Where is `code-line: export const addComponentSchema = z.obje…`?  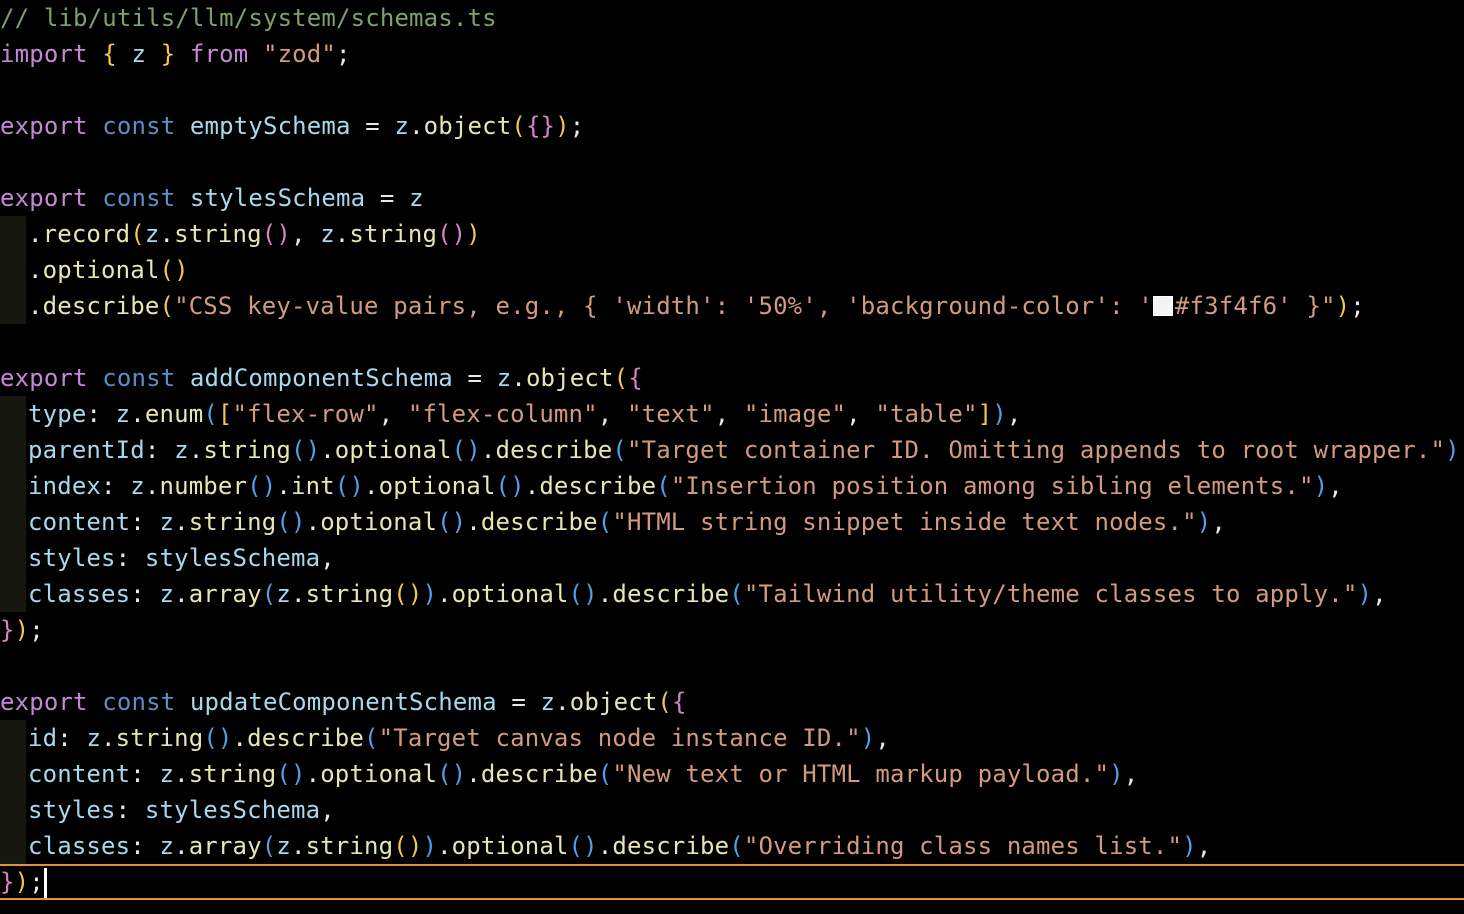 code-line: export const addComponentSchema = z.obje… is located at coordinates (732, 378).